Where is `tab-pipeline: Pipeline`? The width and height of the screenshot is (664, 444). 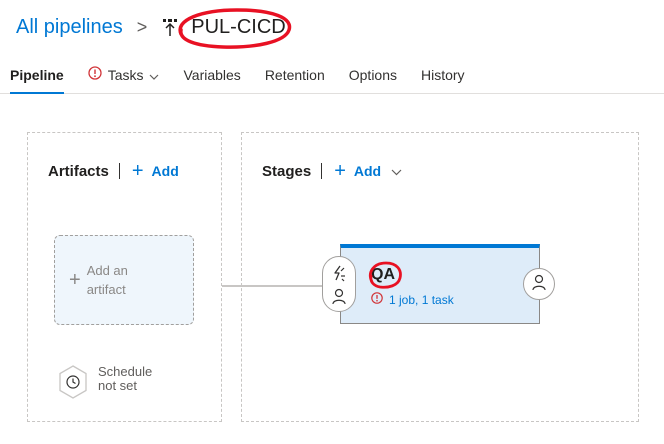 tab-pipeline: Pipeline is located at coordinates (37, 75).